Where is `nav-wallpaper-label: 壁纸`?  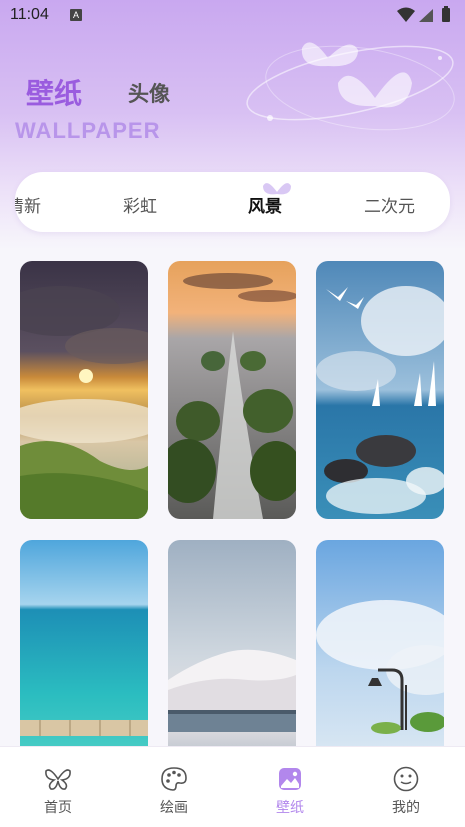
nav-wallpaper-label: 壁纸 is located at coordinates (290, 808).